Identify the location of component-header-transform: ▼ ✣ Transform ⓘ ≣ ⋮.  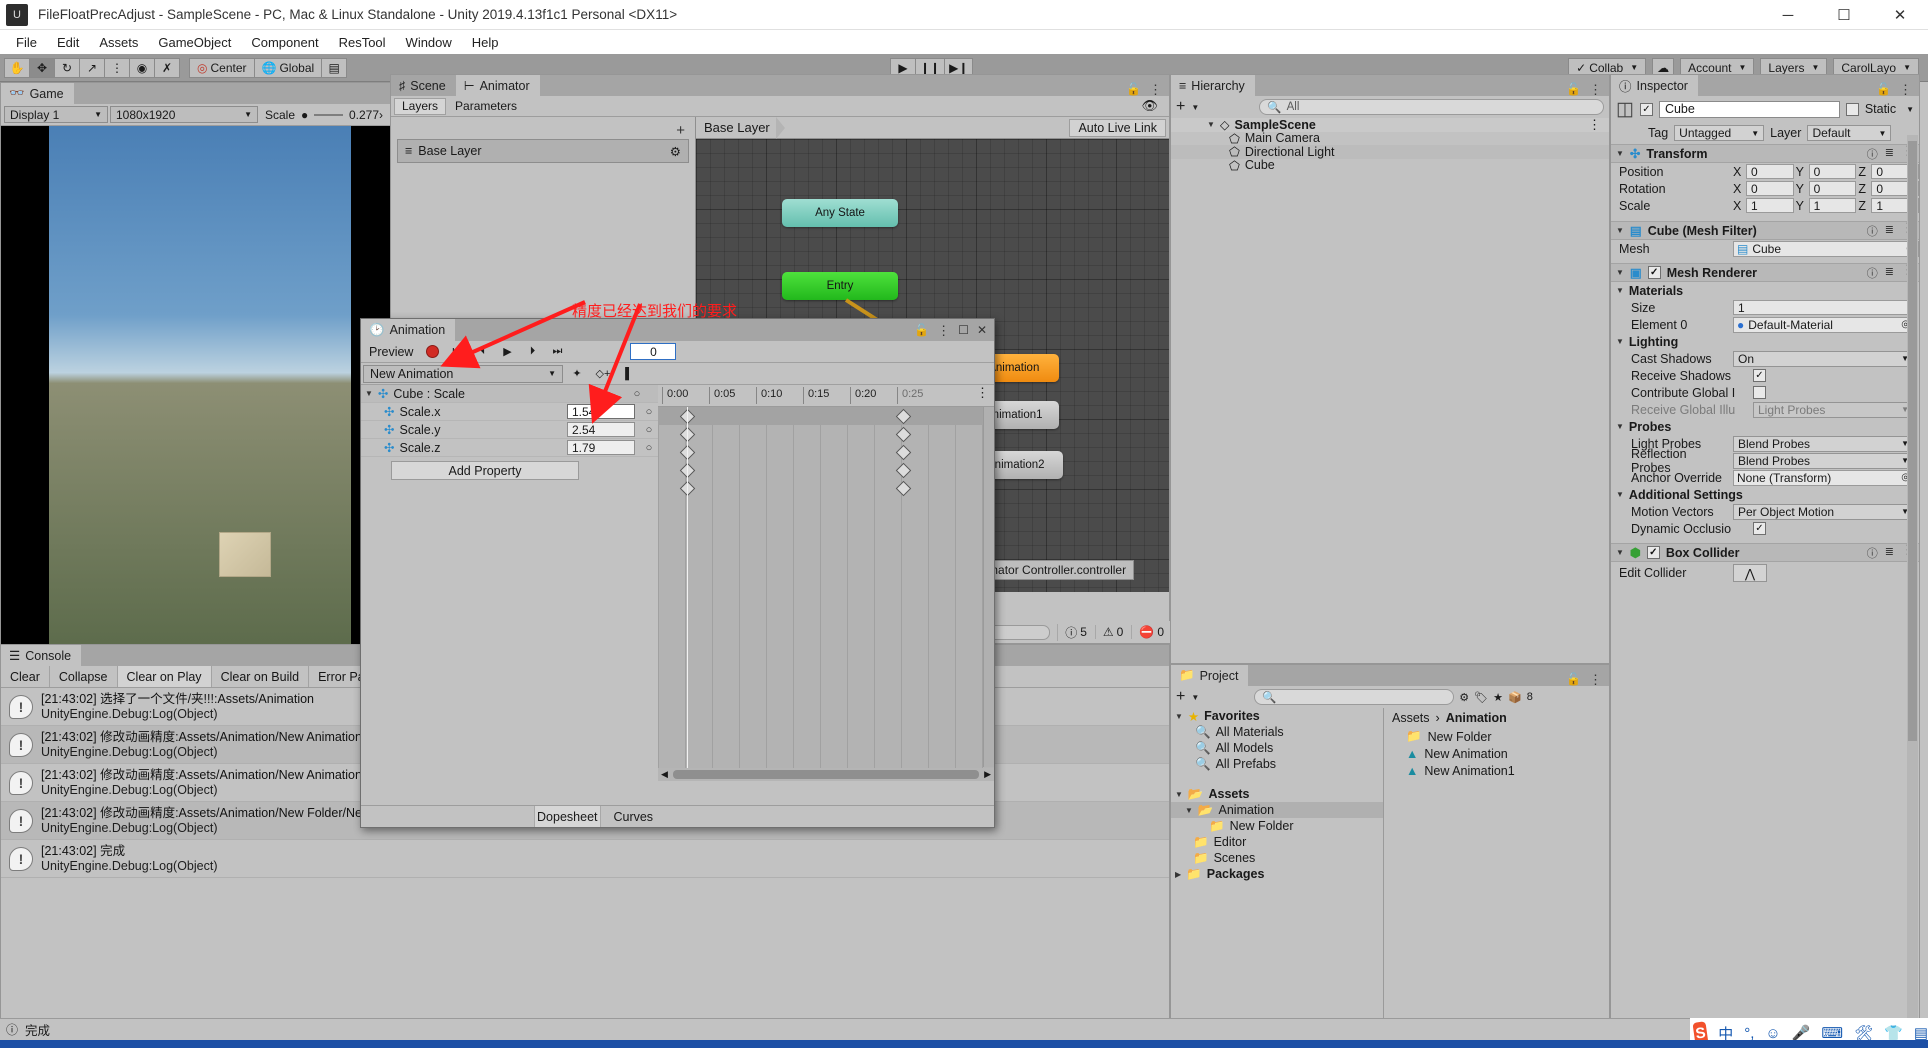
(1765, 153).